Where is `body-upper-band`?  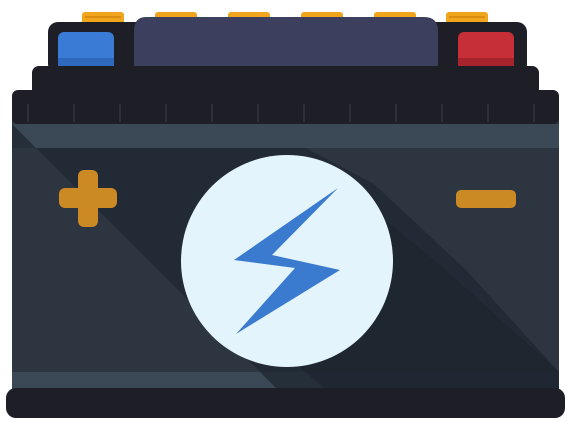 body-upper-band is located at coordinates (285, 136).